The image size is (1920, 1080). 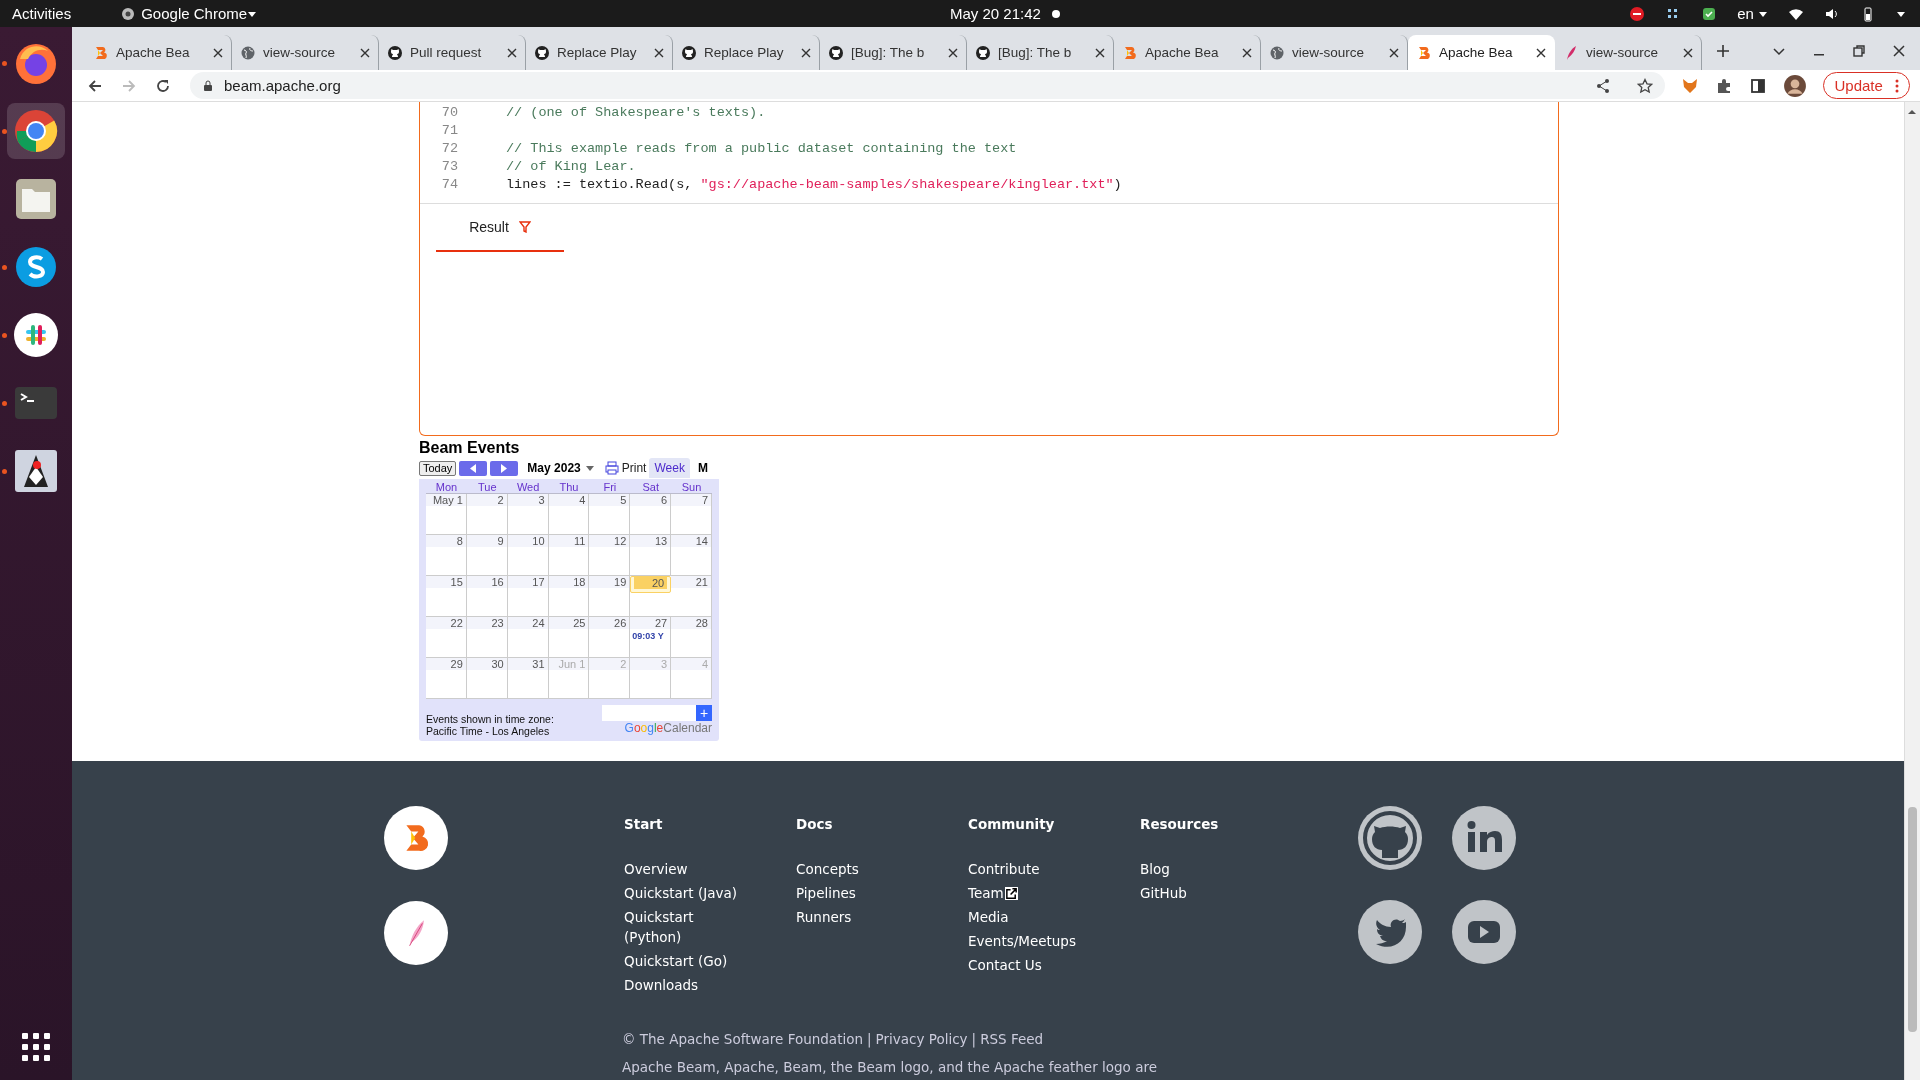 I want to click on footer-link: Pipelines, so click(x=856, y=893).